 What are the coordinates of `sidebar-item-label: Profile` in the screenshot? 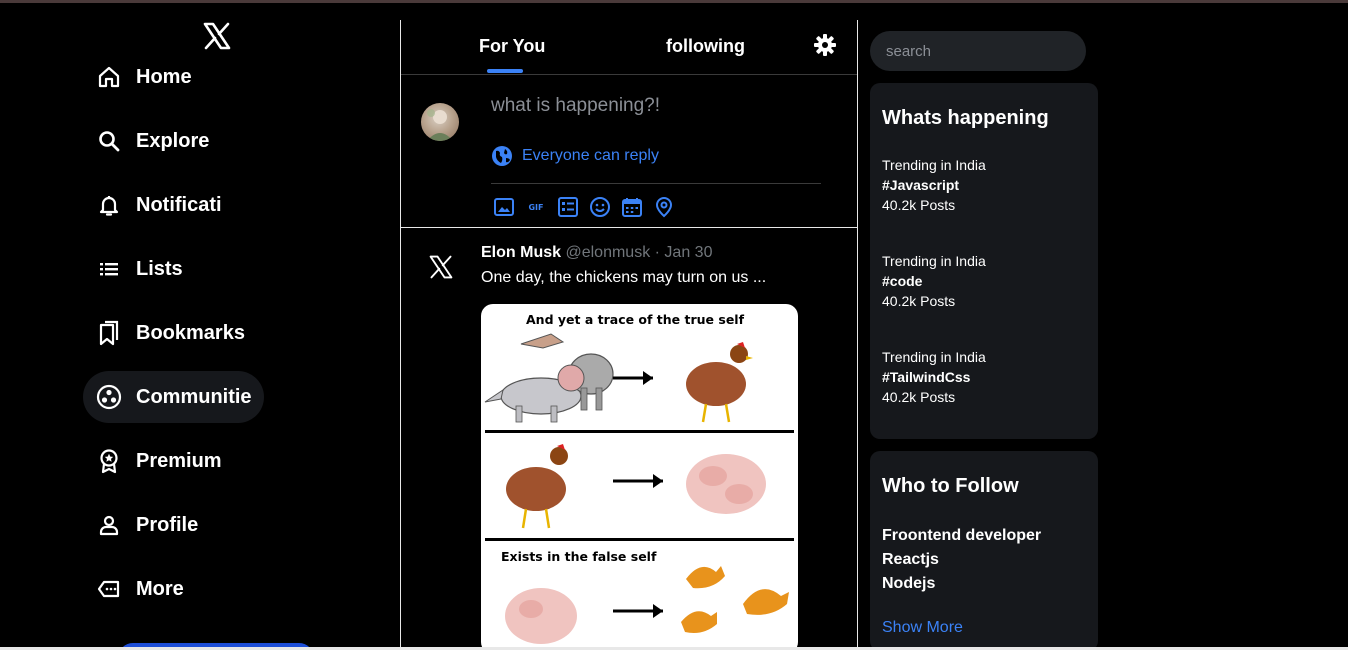 It's located at (167, 524).